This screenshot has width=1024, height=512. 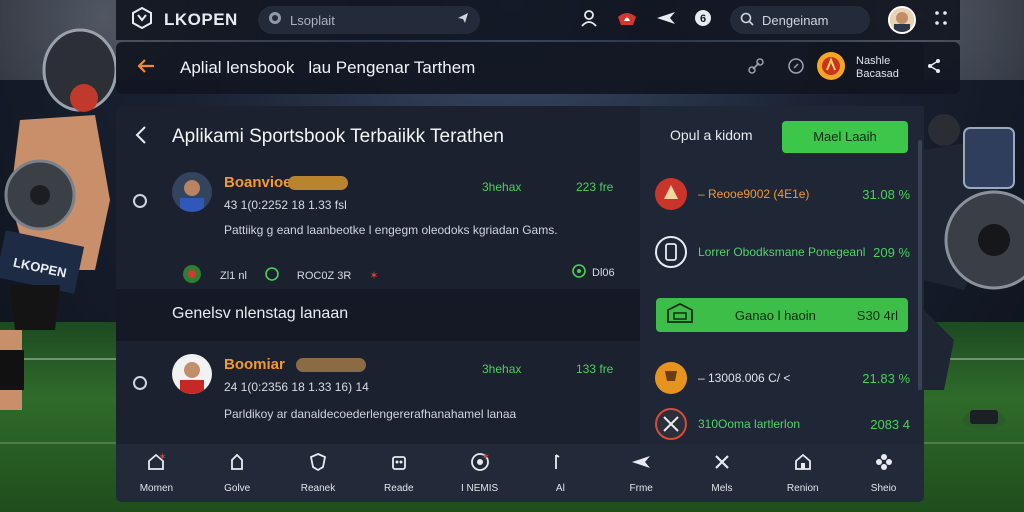 What do you see at coordinates (641, 464) in the screenshot?
I see `bird-icon` at bounding box center [641, 464].